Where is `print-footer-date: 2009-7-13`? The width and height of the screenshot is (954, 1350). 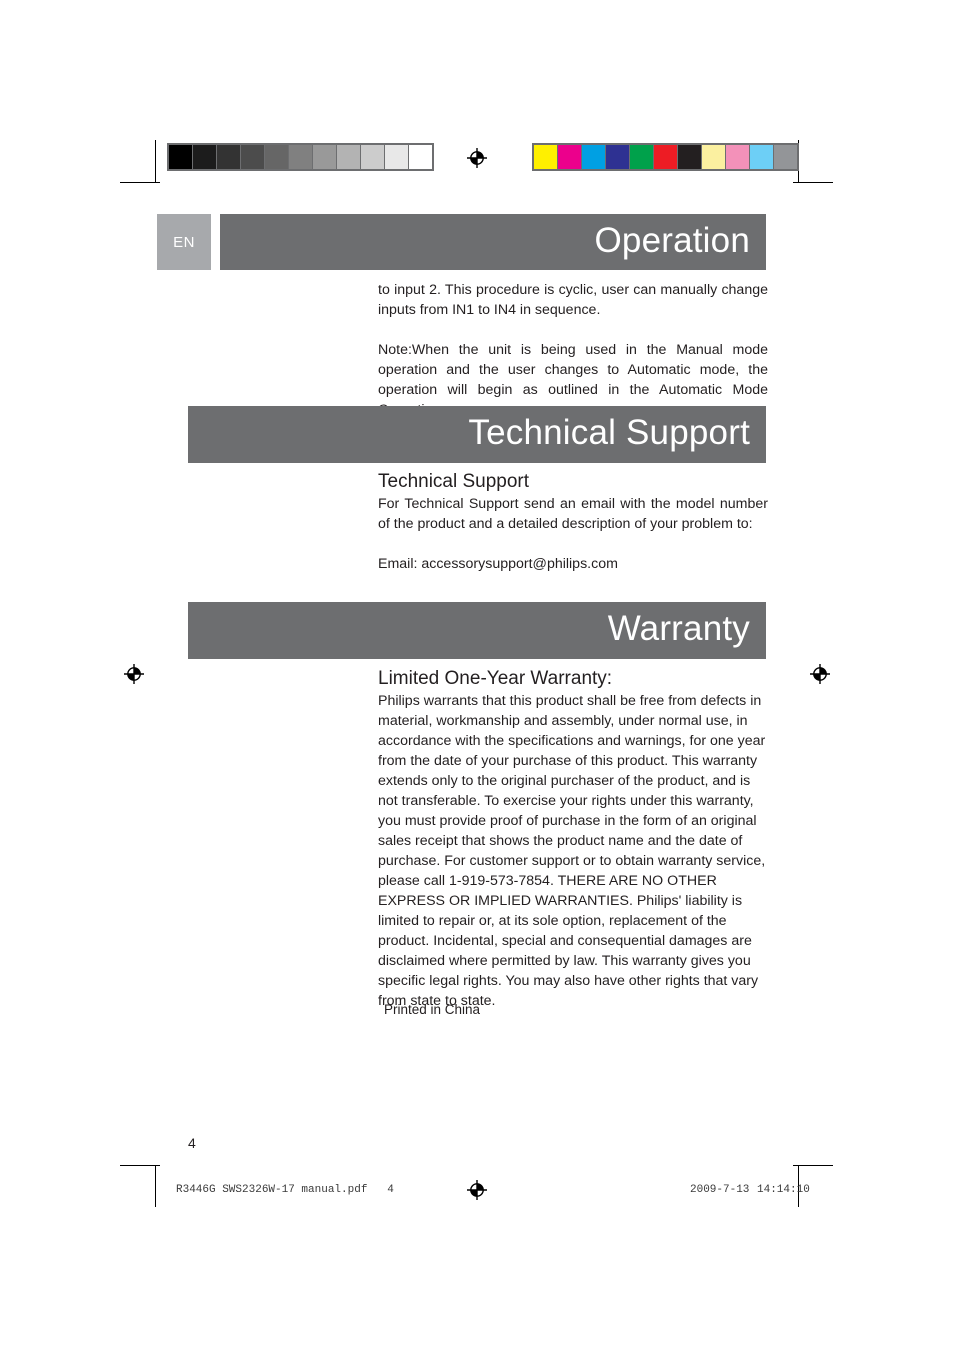
print-footer-date: 2009-7-13 is located at coordinates (720, 1190).